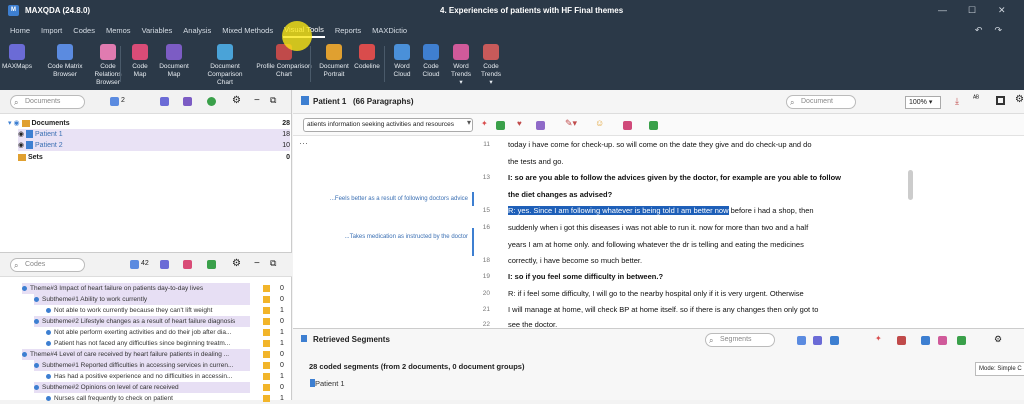 This screenshot has width=1024, height=404. Describe the element at coordinates (47, 265) in the screenshot. I see `codes-search-input: ⌕ Codes` at that location.